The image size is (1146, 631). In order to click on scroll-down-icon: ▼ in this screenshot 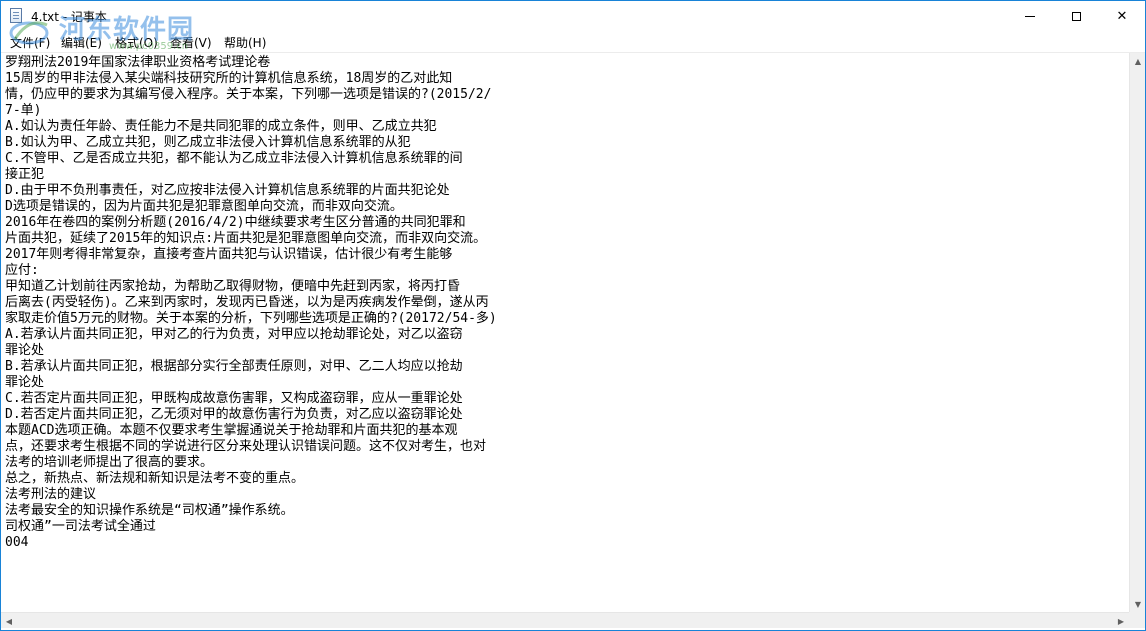, I will do `click(1137, 604)`.